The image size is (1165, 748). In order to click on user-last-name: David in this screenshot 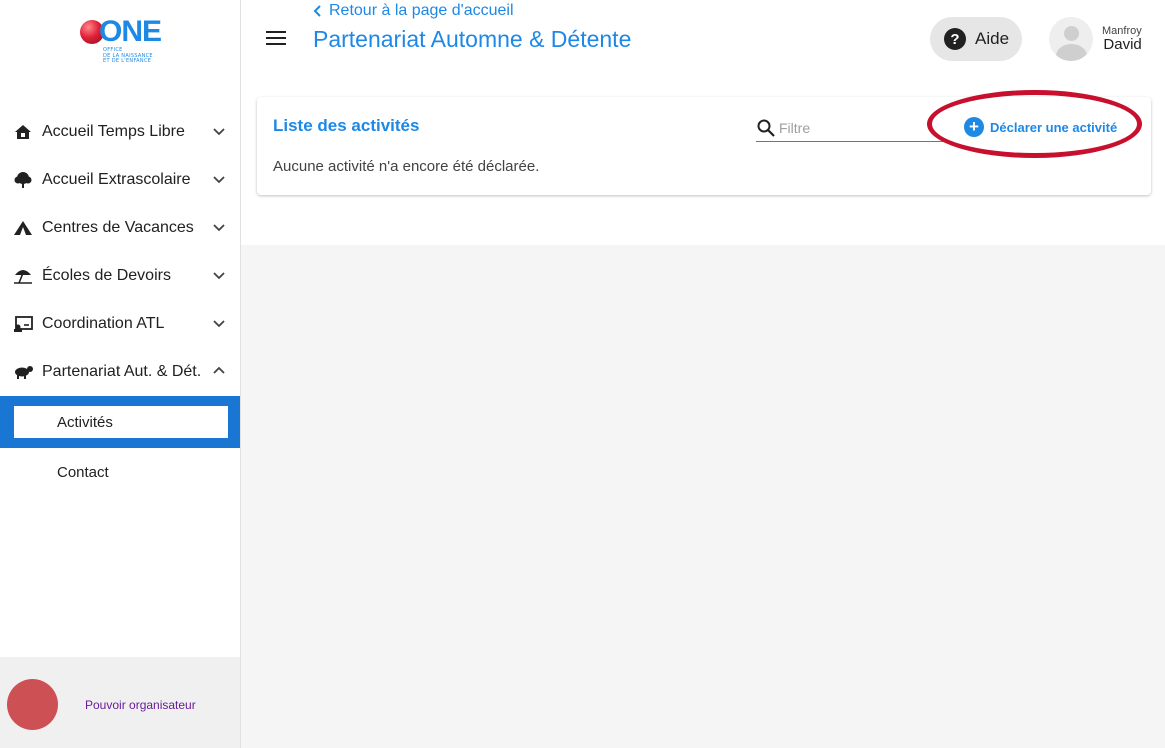, I will do `click(1122, 44)`.